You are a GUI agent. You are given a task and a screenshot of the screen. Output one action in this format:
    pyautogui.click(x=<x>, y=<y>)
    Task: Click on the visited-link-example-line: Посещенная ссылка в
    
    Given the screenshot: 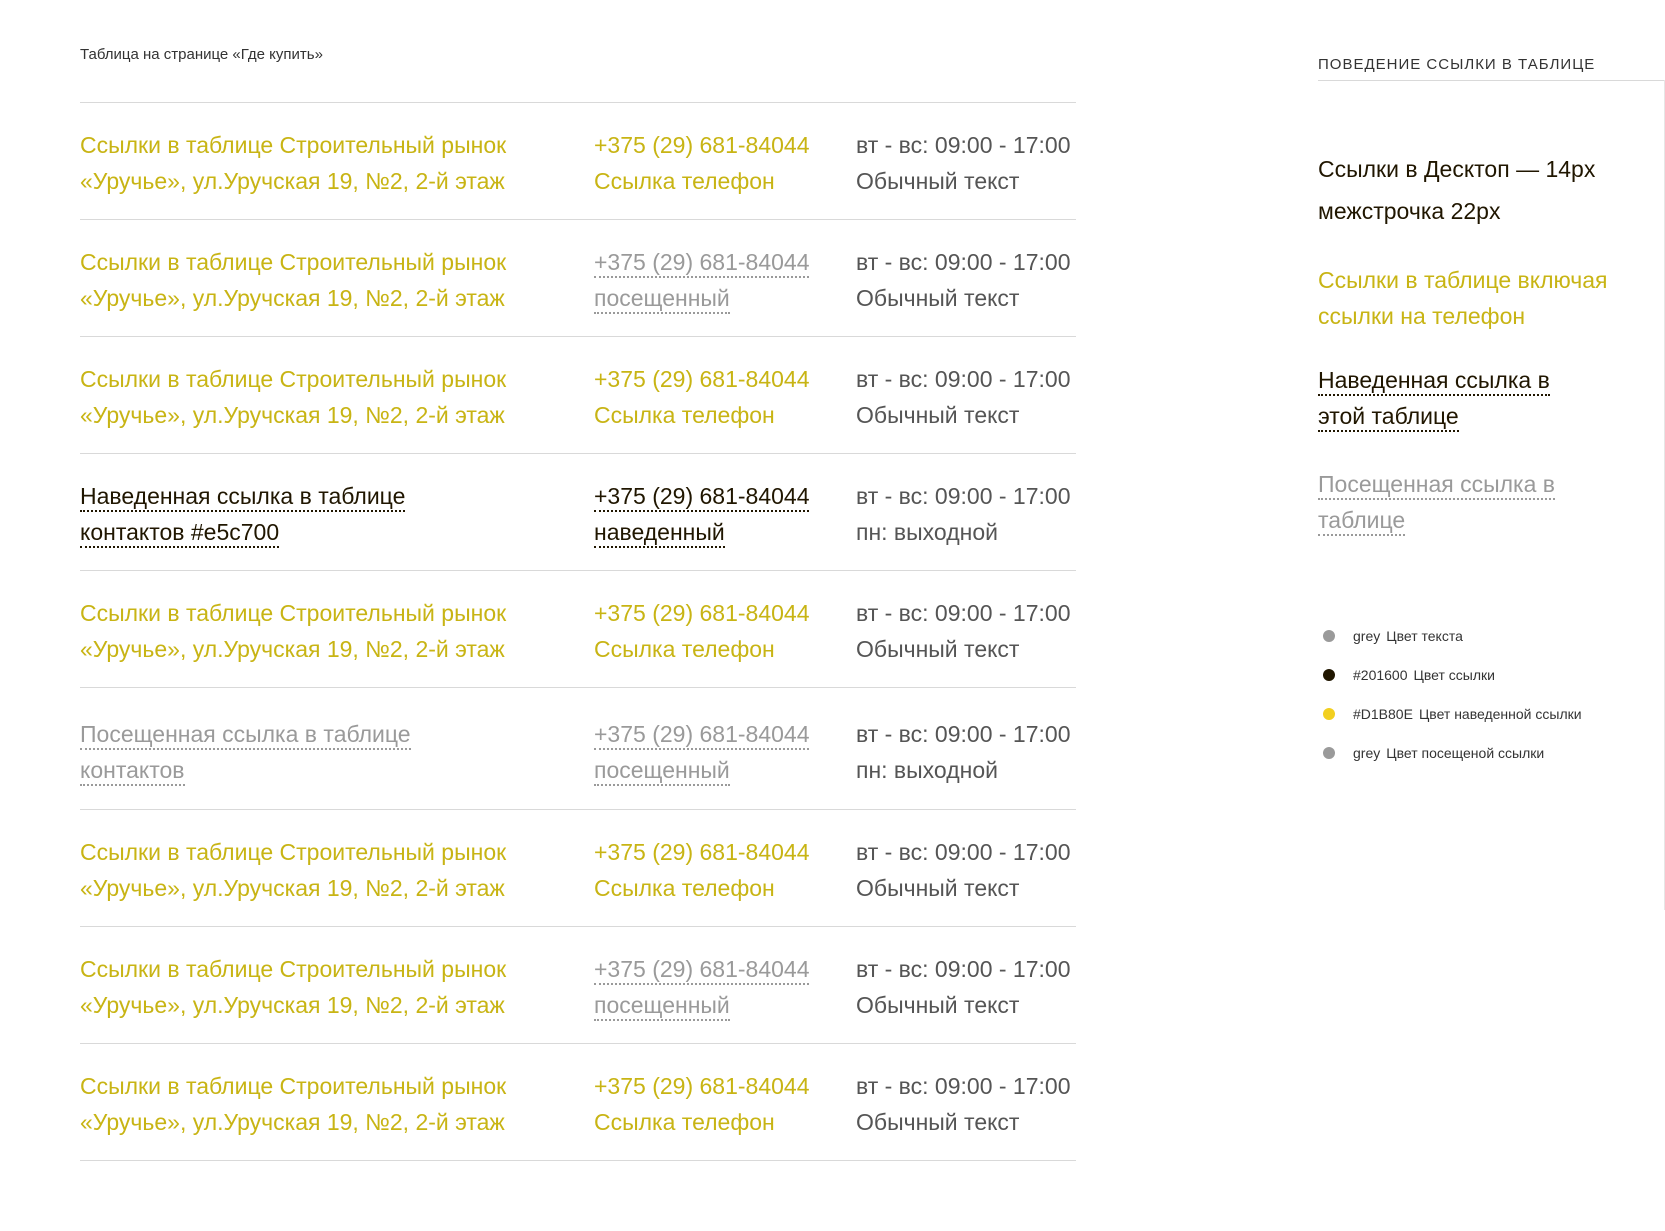 What is the action you would take?
    pyautogui.click(x=1437, y=485)
    